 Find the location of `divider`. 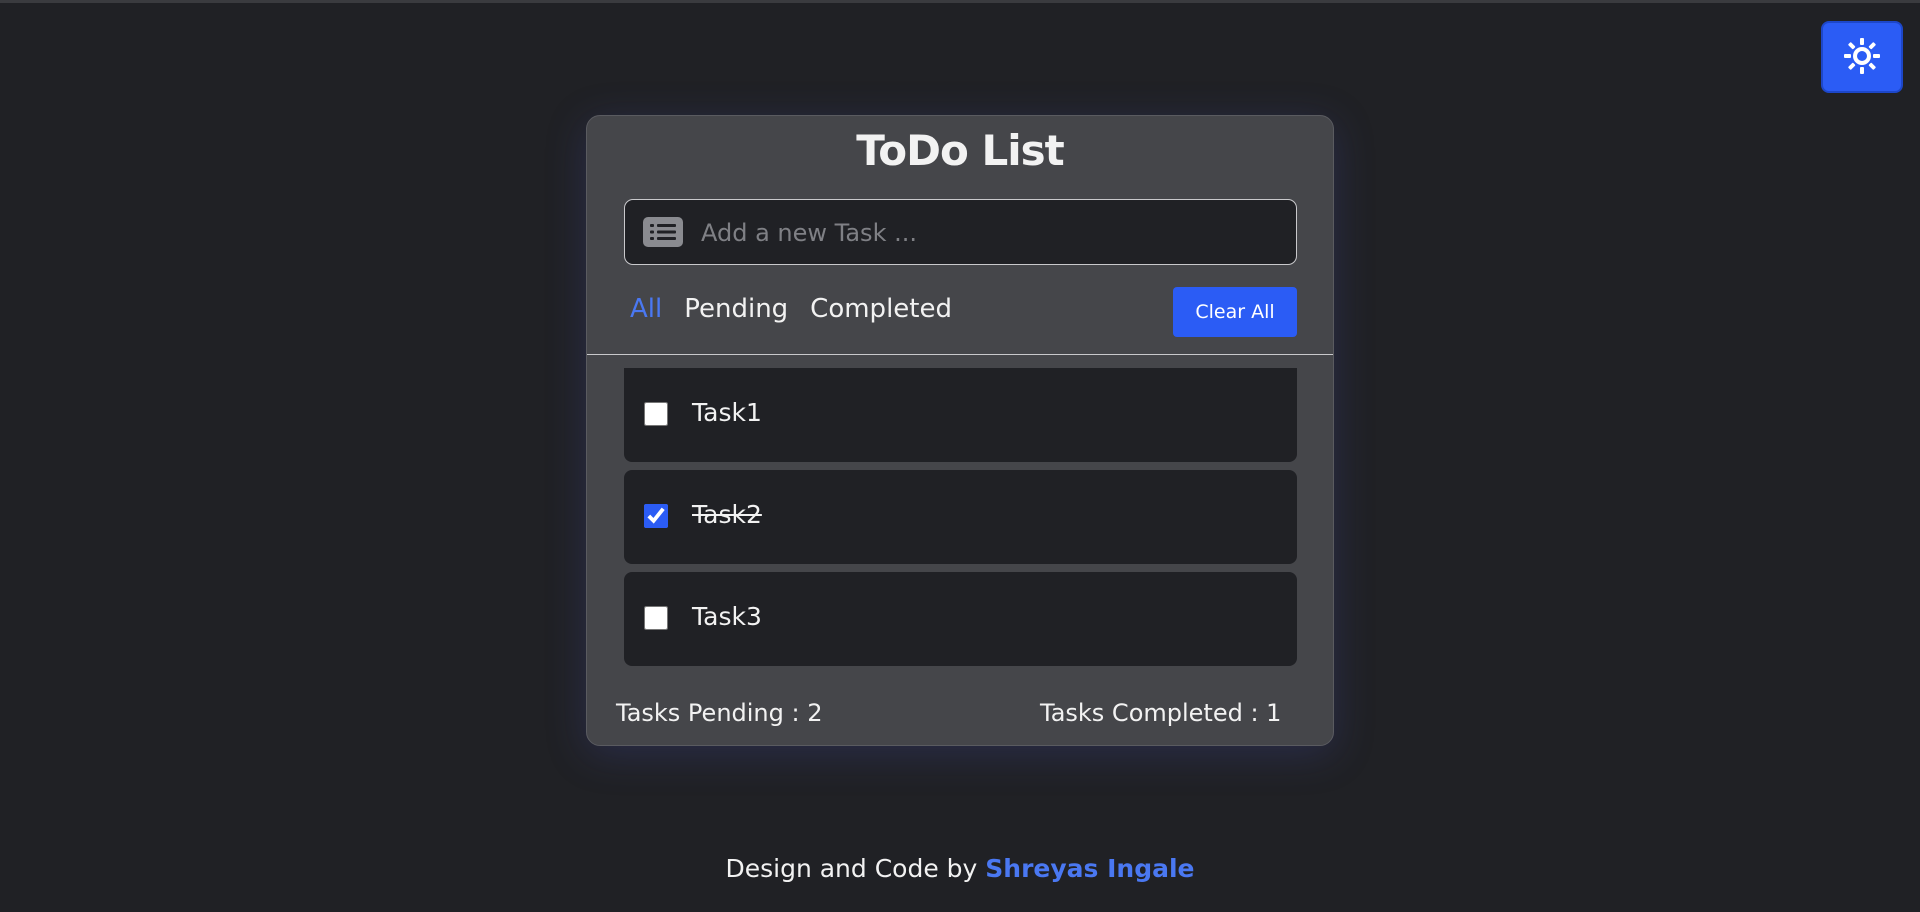

divider is located at coordinates (960, 354).